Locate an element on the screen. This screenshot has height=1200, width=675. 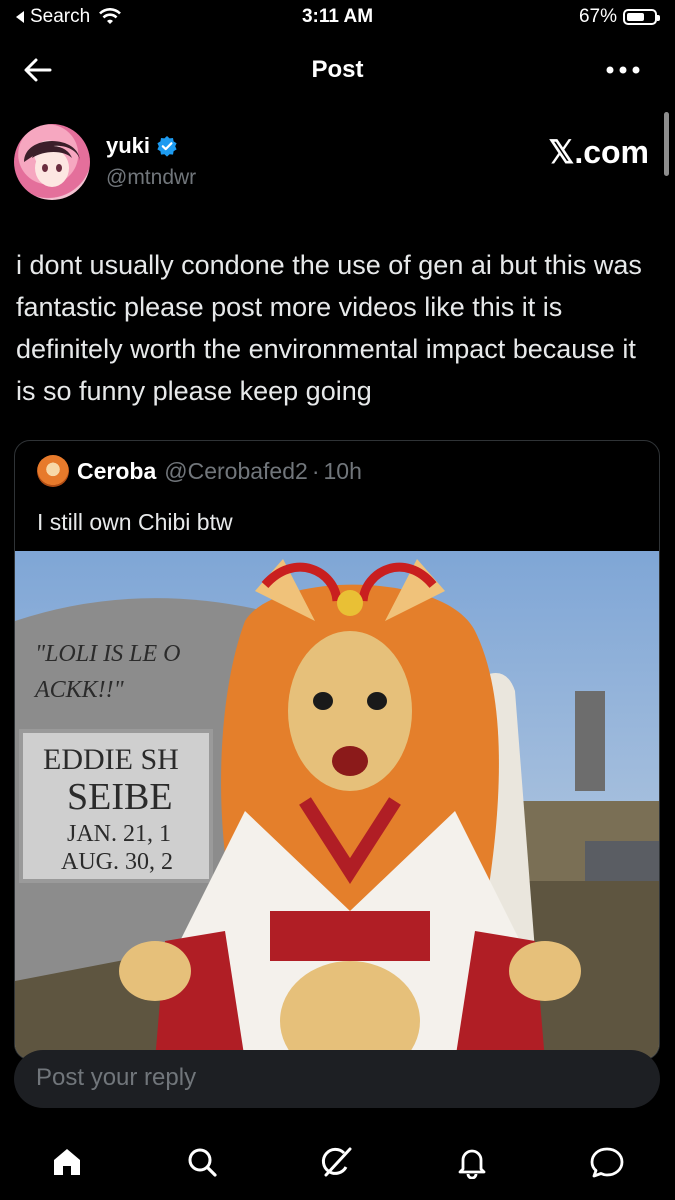
home-icon is located at coordinates (67, 1162).